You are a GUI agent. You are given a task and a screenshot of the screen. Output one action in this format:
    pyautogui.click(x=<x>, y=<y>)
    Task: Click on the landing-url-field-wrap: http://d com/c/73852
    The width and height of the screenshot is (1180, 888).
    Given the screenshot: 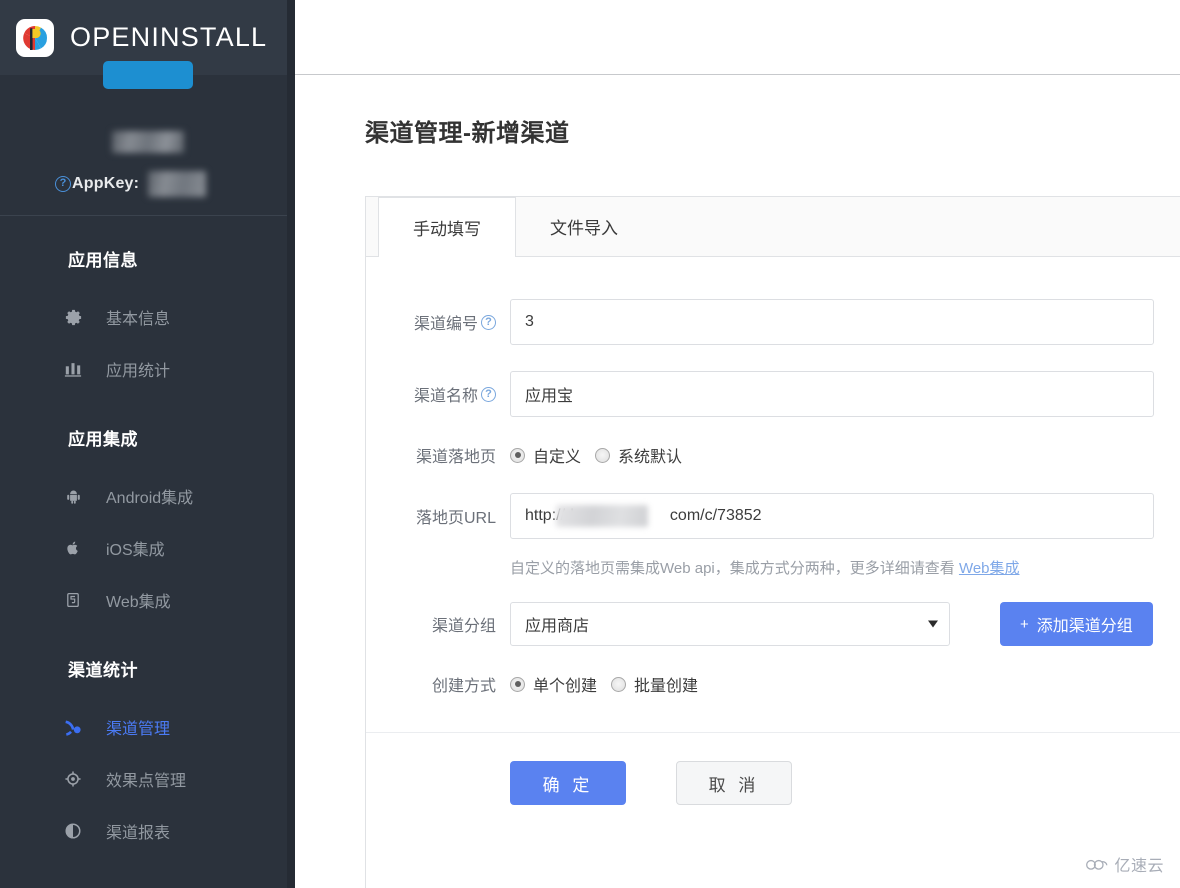 What is the action you would take?
    pyautogui.click(x=832, y=516)
    